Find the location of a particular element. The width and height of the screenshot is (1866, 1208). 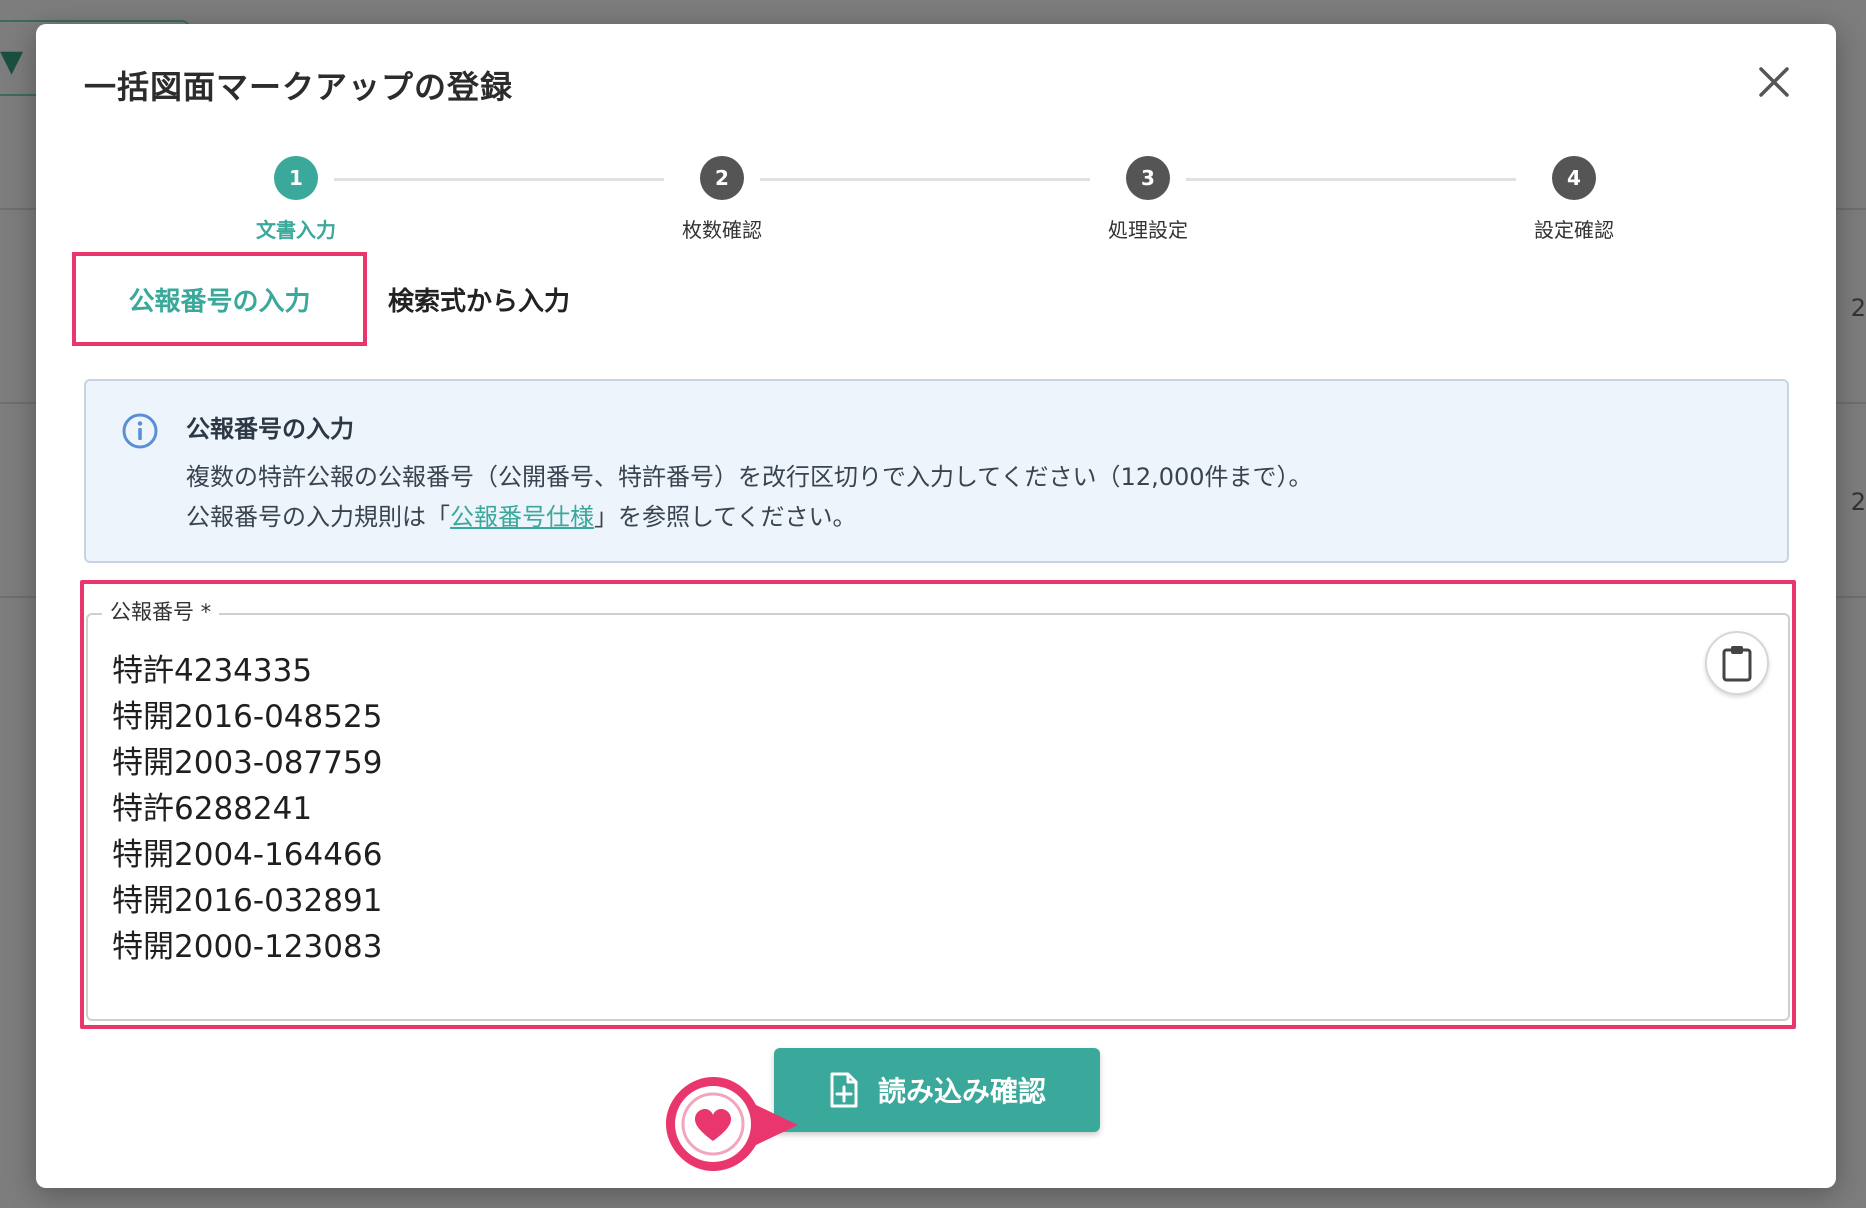

stepper: 1 文書入力 2 枚数確認 3 処理設定 4 設定確認 is located at coordinates (936, 195).